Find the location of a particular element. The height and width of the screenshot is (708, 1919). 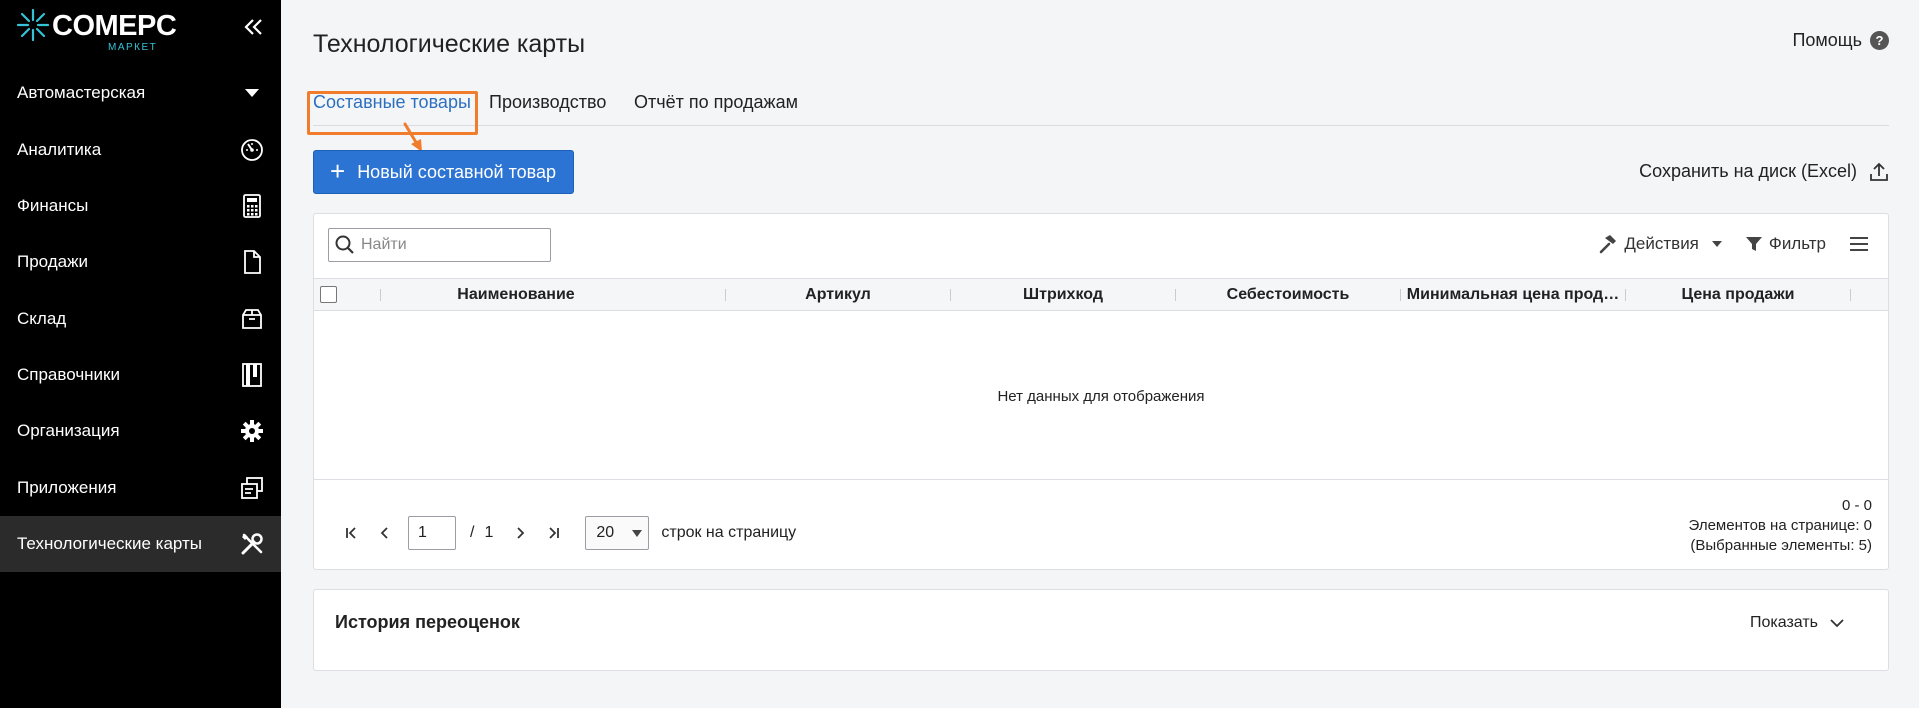

search-icon is located at coordinates (344, 244).